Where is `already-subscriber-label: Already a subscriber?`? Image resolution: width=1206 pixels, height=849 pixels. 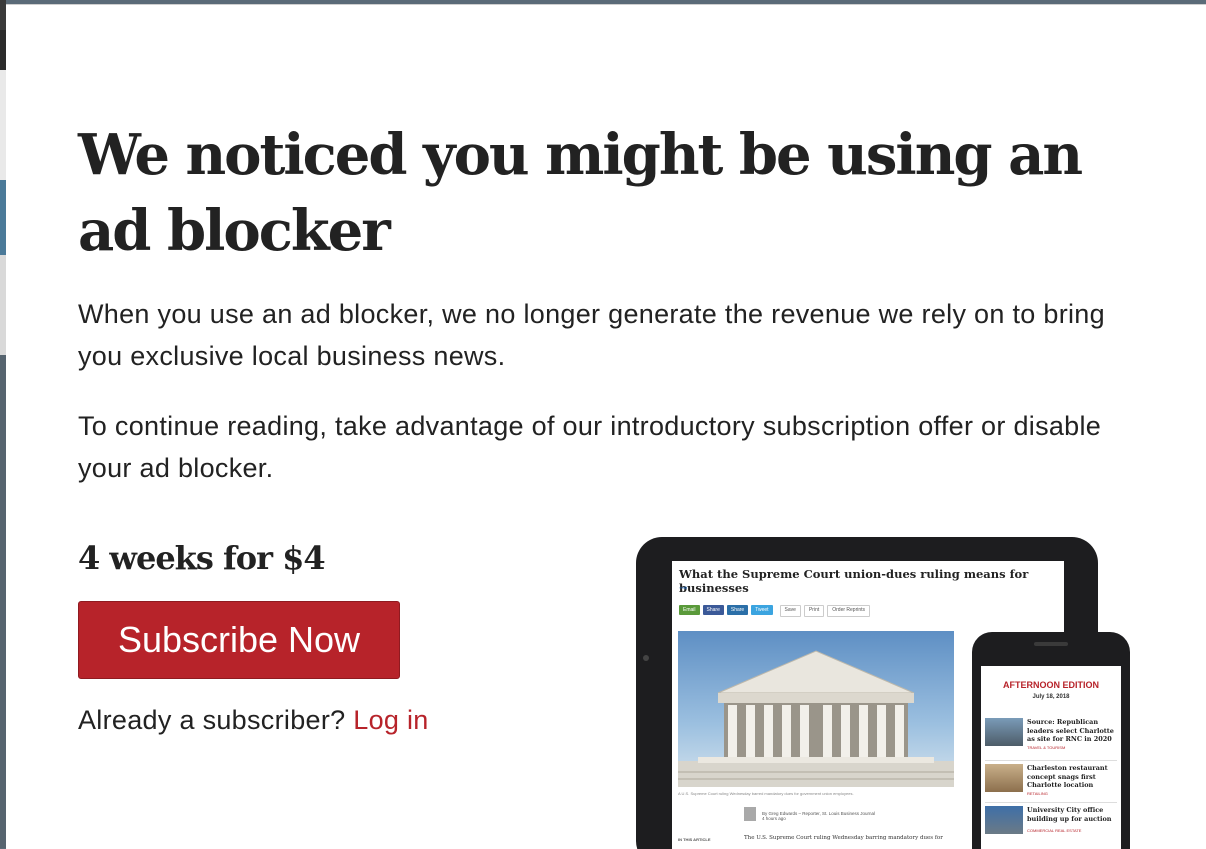 already-subscriber-label: Already a subscriber? is located at coordinates (212, 720).